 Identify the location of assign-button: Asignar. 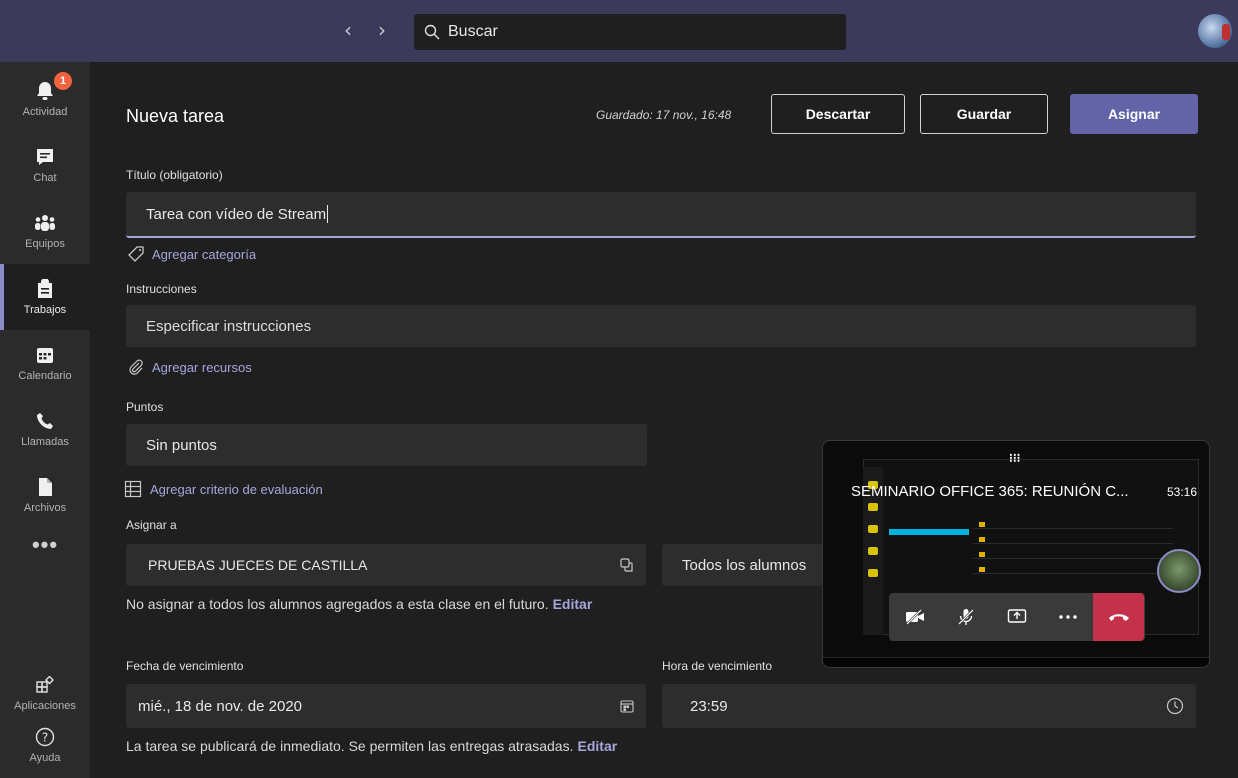
(1134, 114).